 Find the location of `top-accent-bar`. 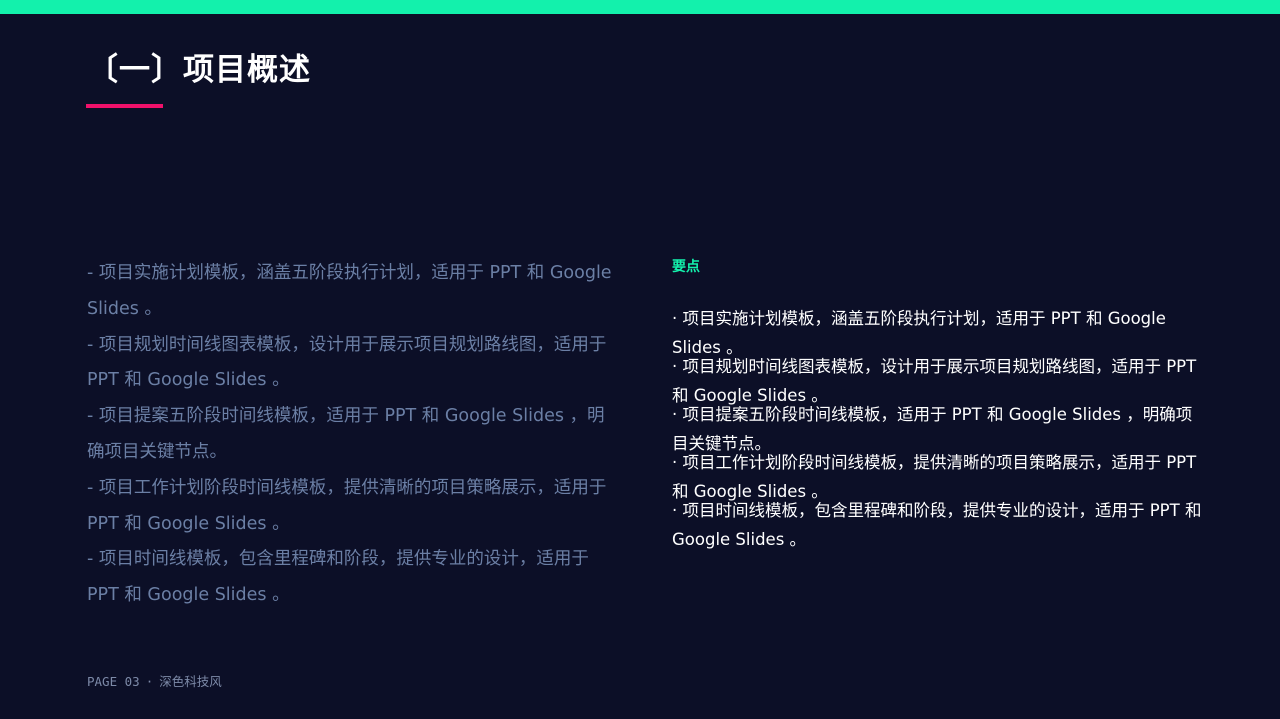

top-accent-bar is located at coordinates (640, 7).